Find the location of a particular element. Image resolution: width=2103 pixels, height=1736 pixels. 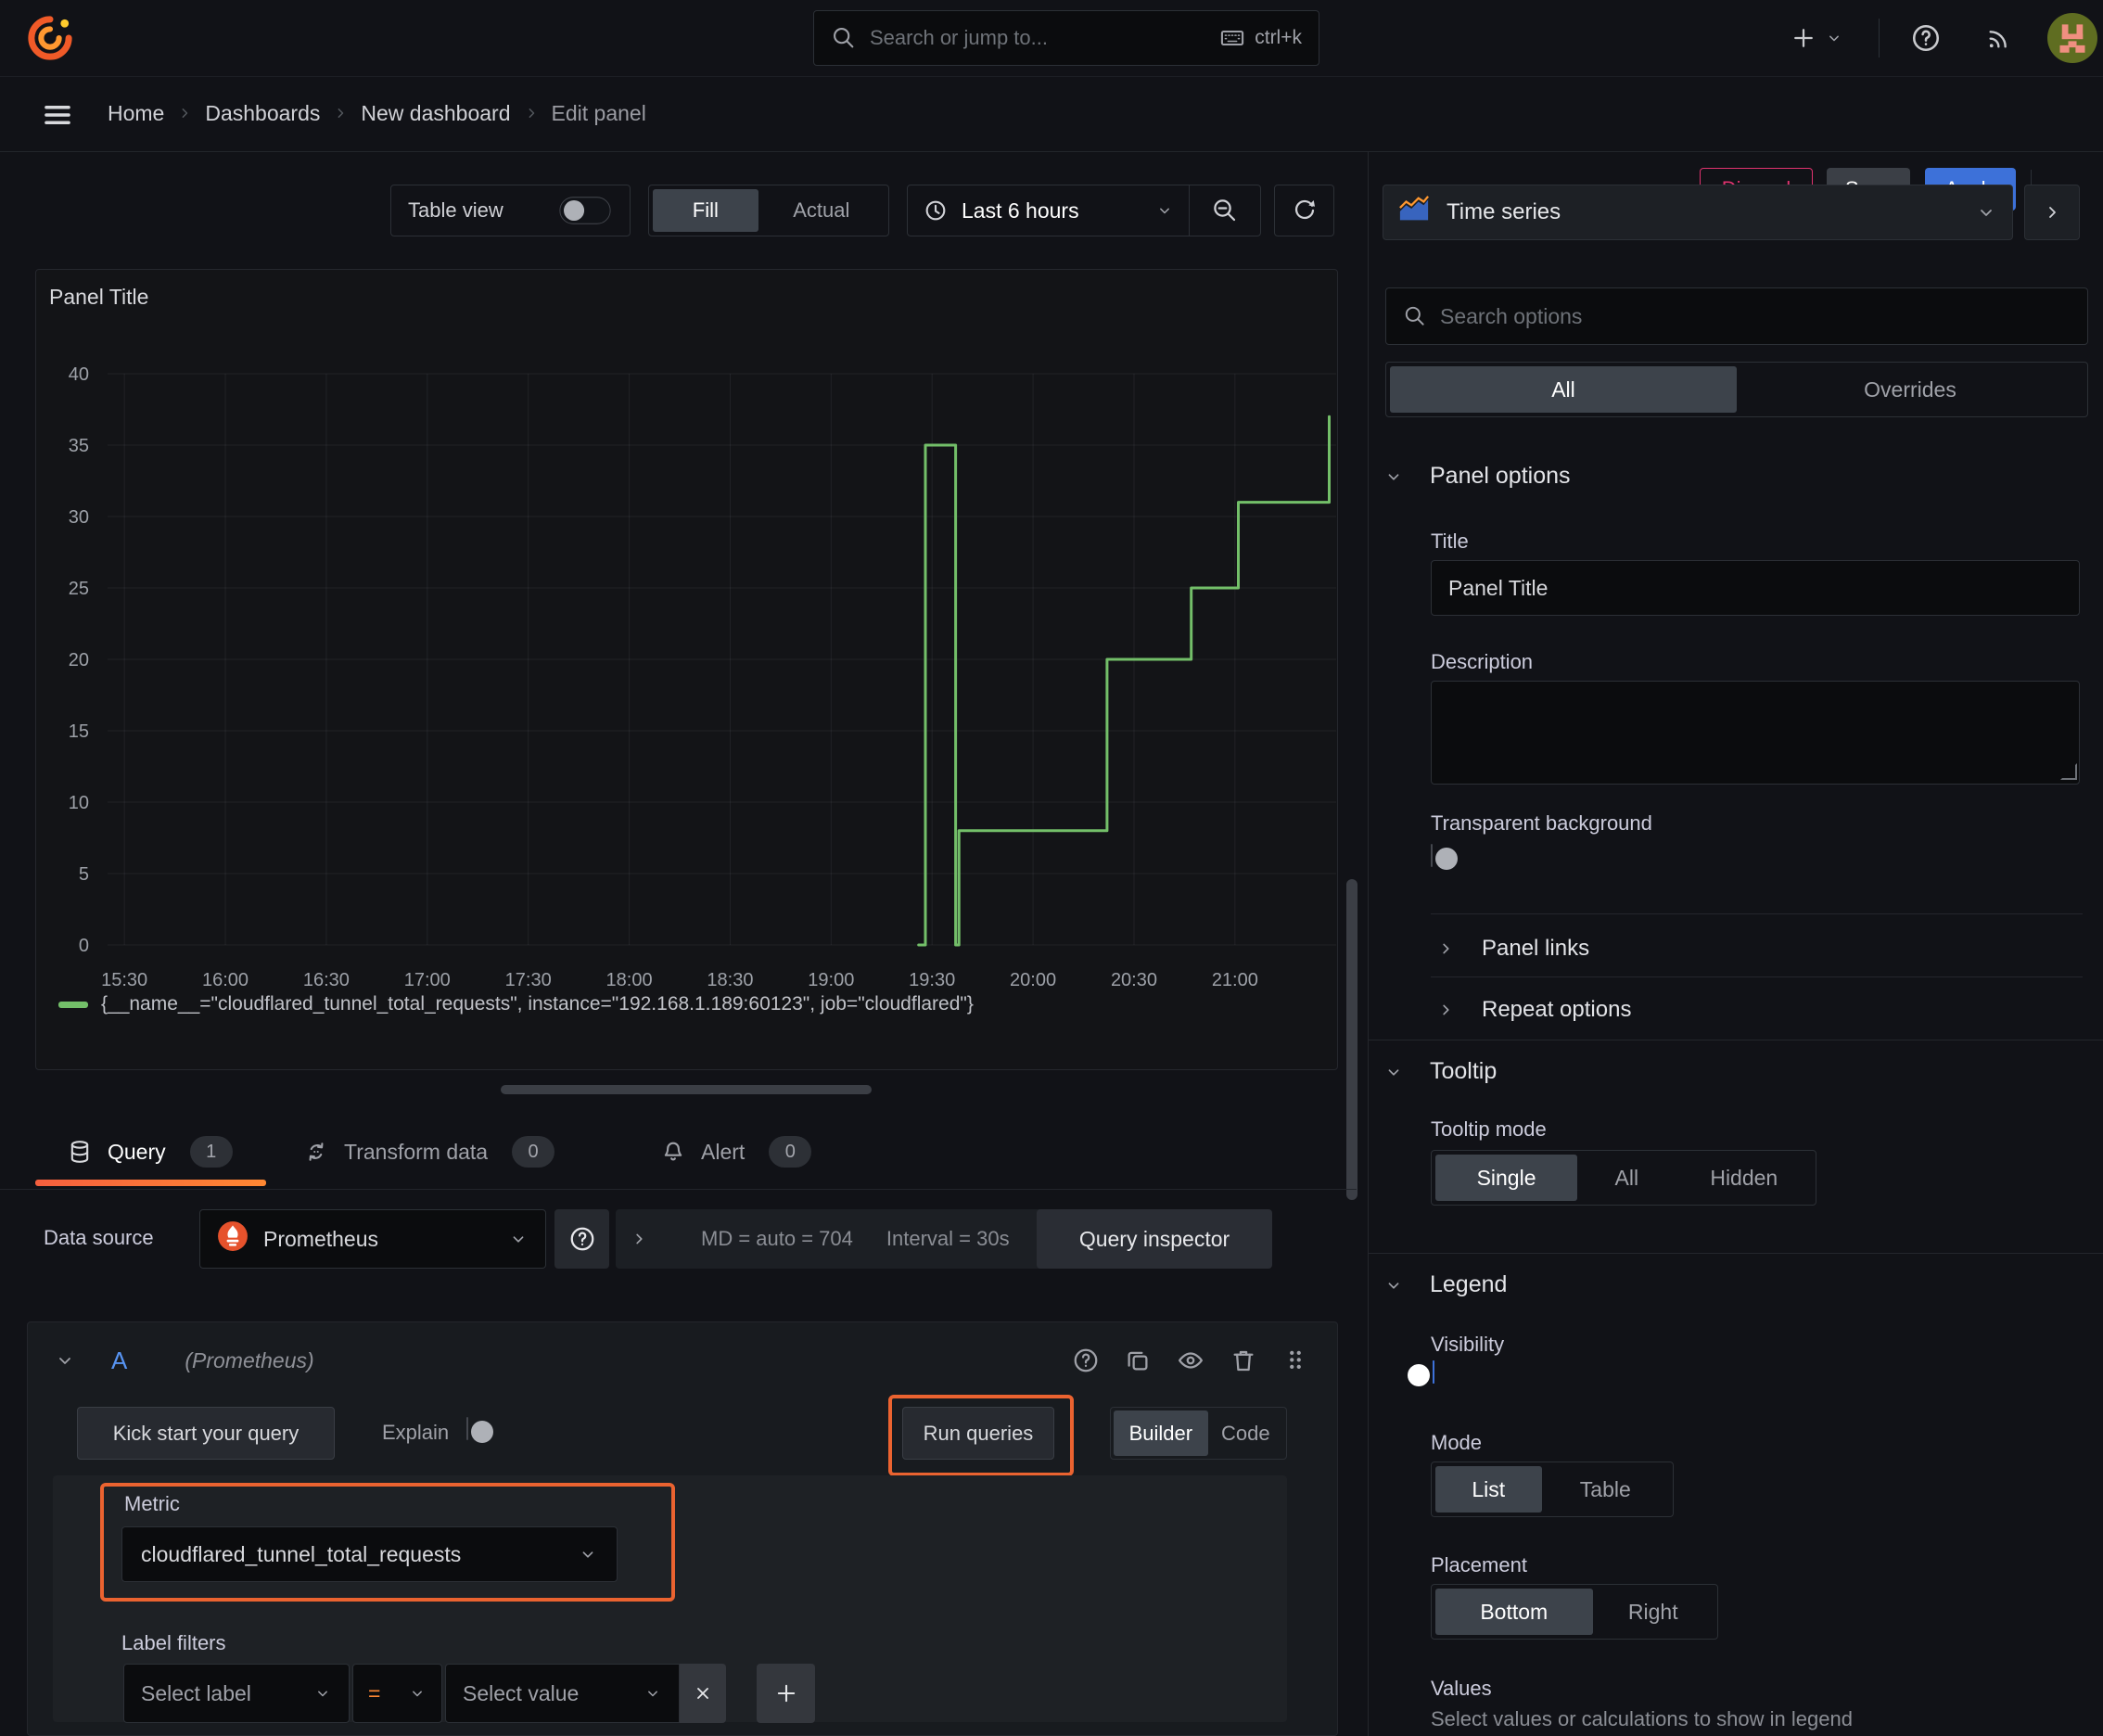

placement-bottom-option: Bottom is located at coordinates (1514, 1612).